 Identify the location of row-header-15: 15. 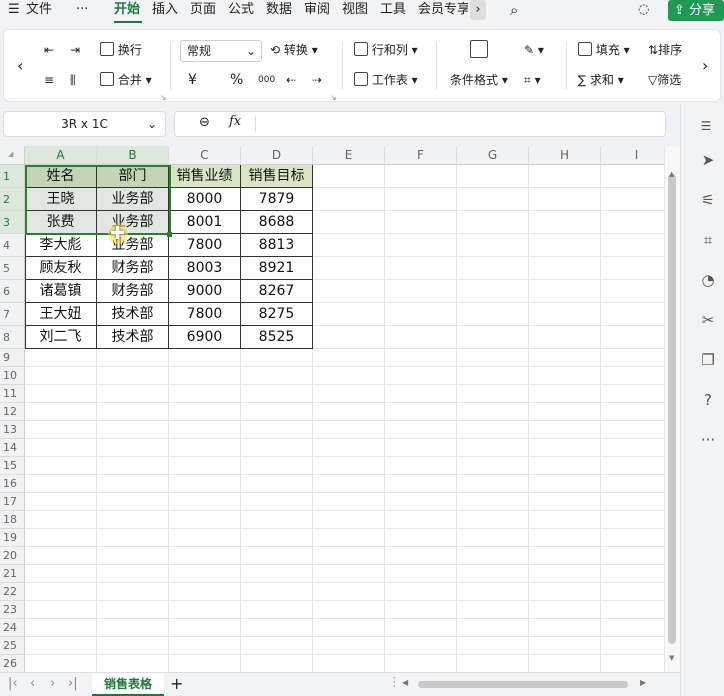
(12, 466).